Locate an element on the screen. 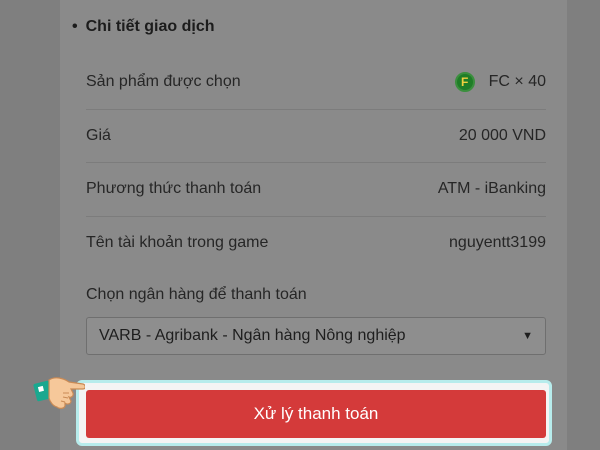 The height and width of the screenshot is (450, 600). product-value: FC × 40 is located at coordinates (517, 81).